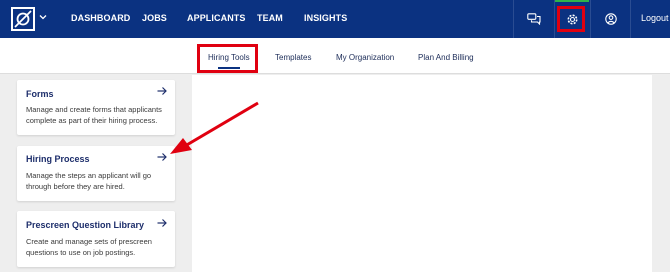  What do you see at coordinates (325, 18) in the screenshot?
I see `nav-insights: INSIGHTS` at bounding box center [325, 18].